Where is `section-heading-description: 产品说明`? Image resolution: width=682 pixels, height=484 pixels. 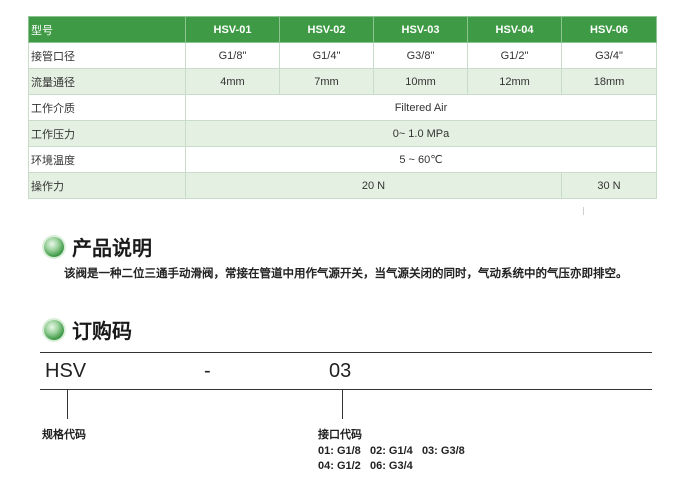 section-heading-description: 产品说明 is located at coordinates (98, 246).